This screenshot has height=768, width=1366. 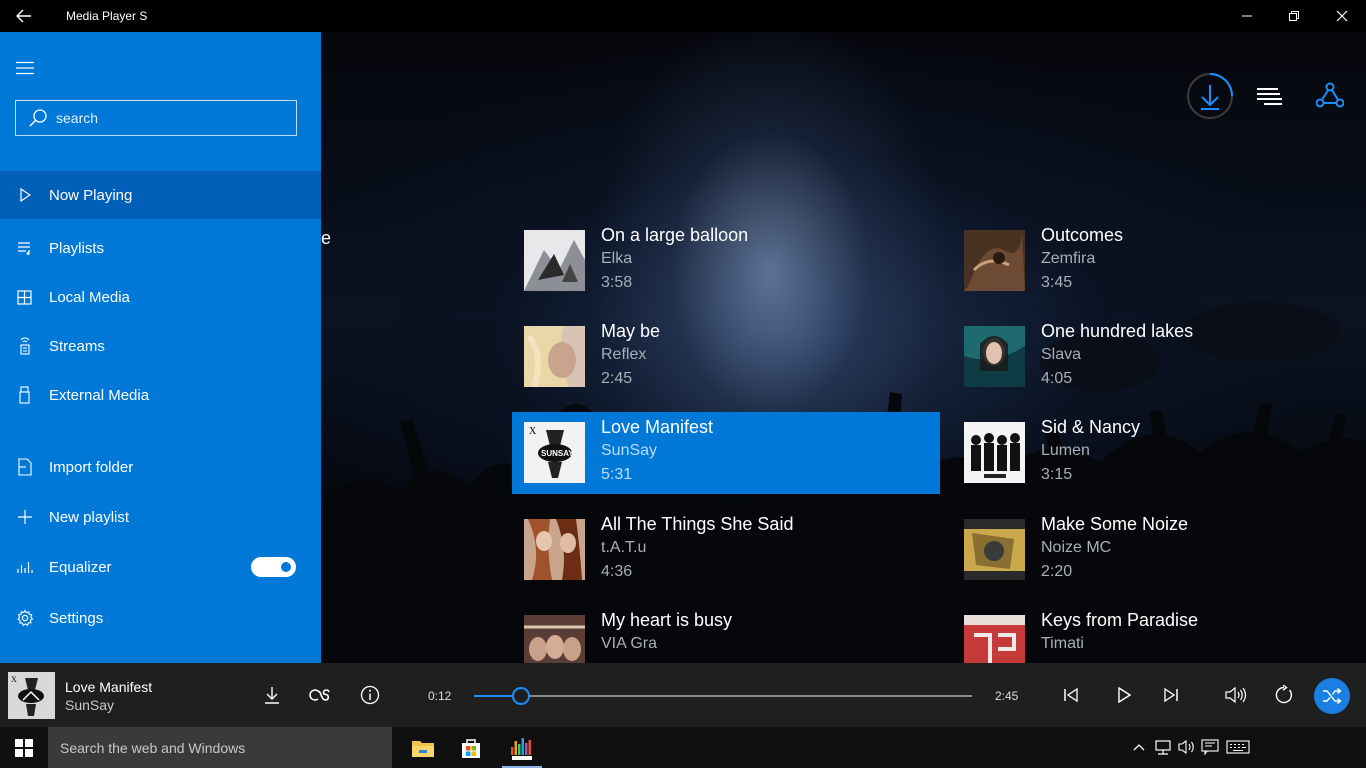 I want to click on search-input, so click(x=166, y=118).